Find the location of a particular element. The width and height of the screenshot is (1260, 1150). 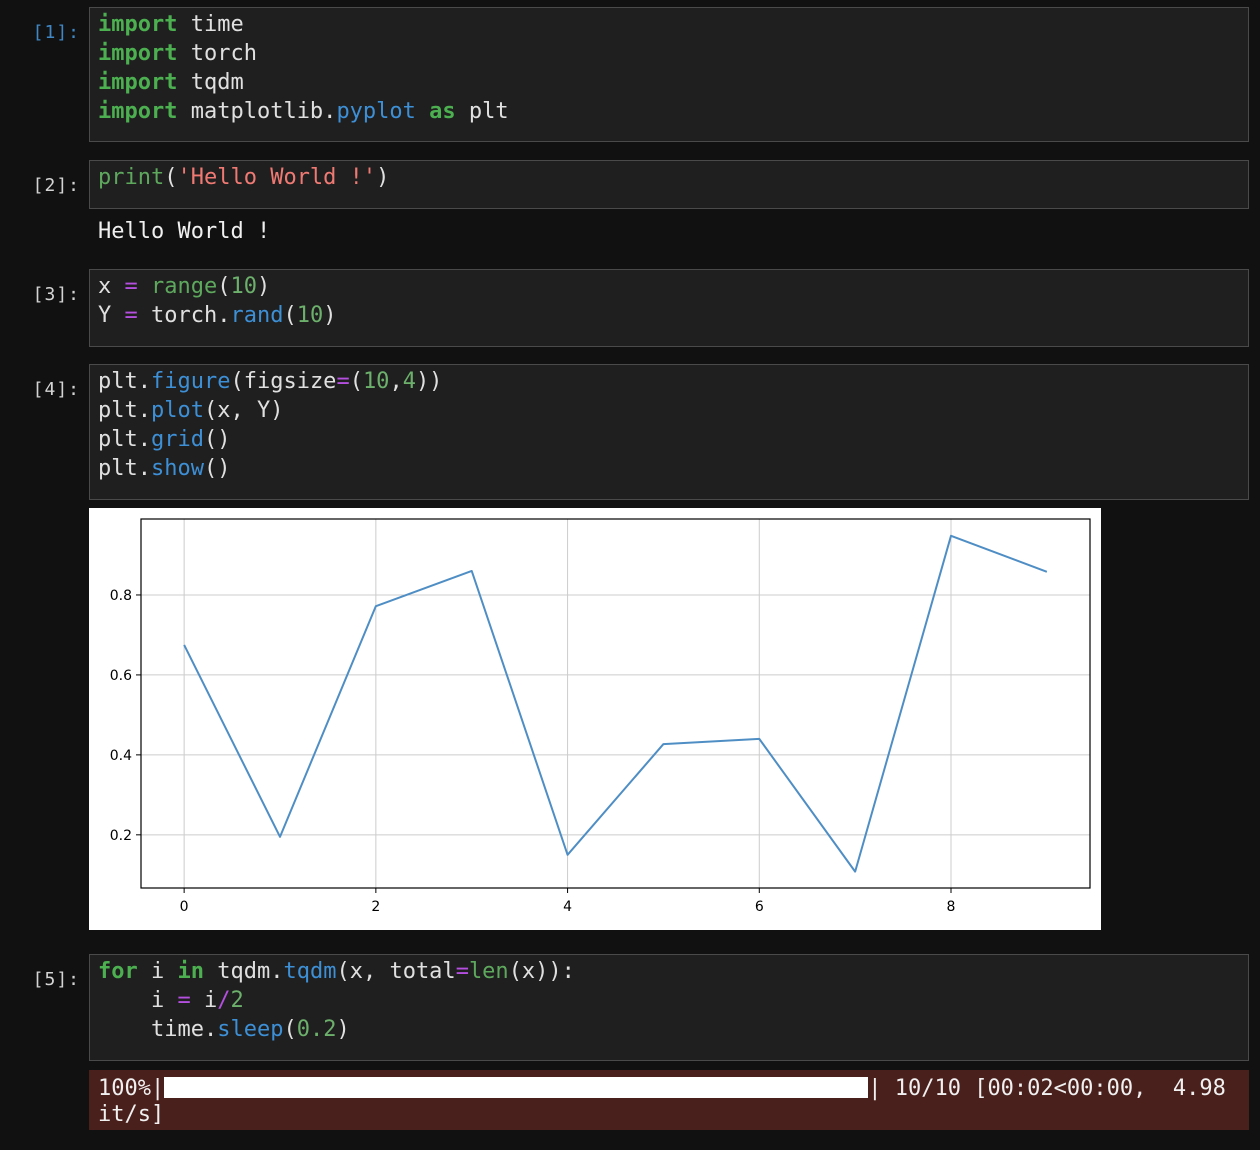

code-line: plt.plot(x, Y) is located at coordinates (669, 410).